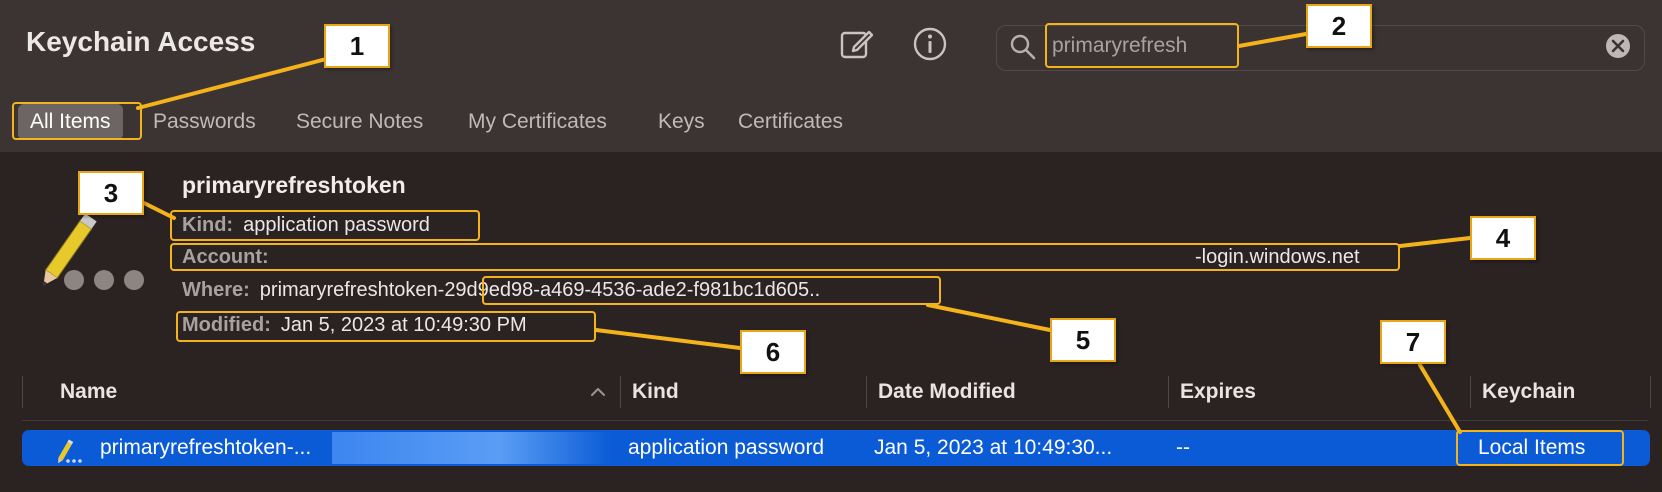 The image size is (1662, 492). I want to click on callout-6: 6, so click(773, 352).